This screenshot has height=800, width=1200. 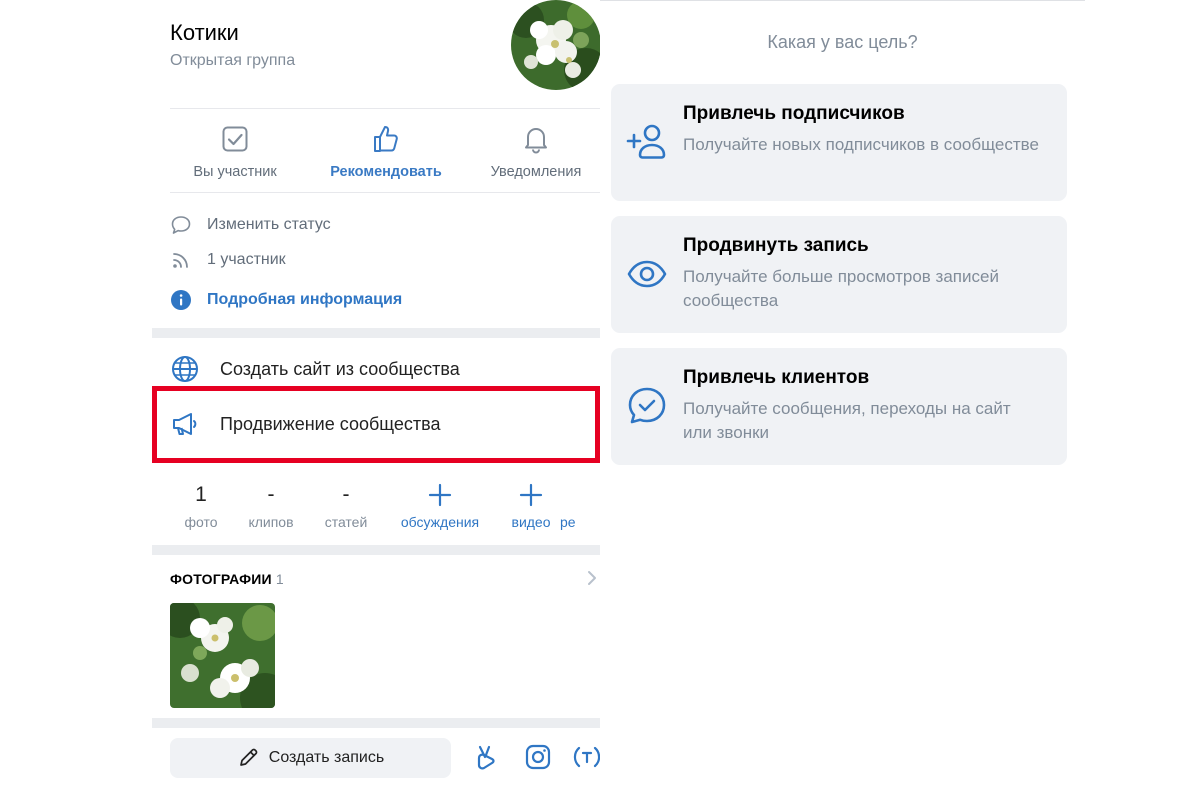 What do you see at coordinates (538, 757) in the screenshot?
I see `instagram-icon` at bounding box center [538, 757].